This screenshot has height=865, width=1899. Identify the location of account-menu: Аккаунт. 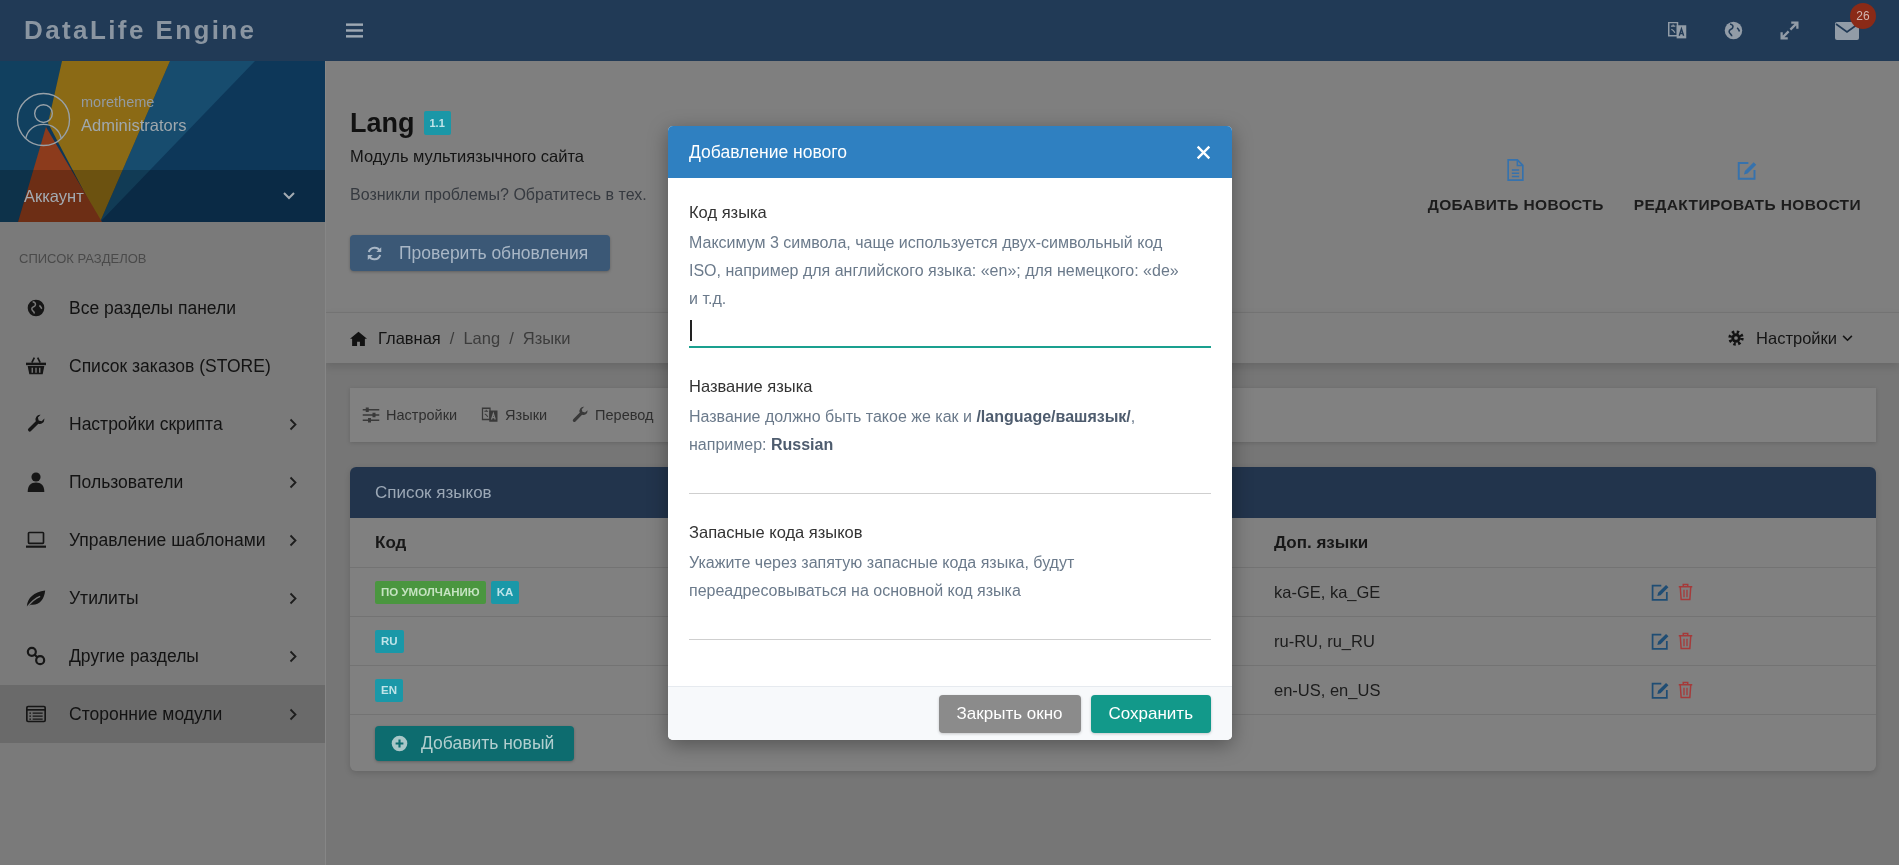
(162, 196).